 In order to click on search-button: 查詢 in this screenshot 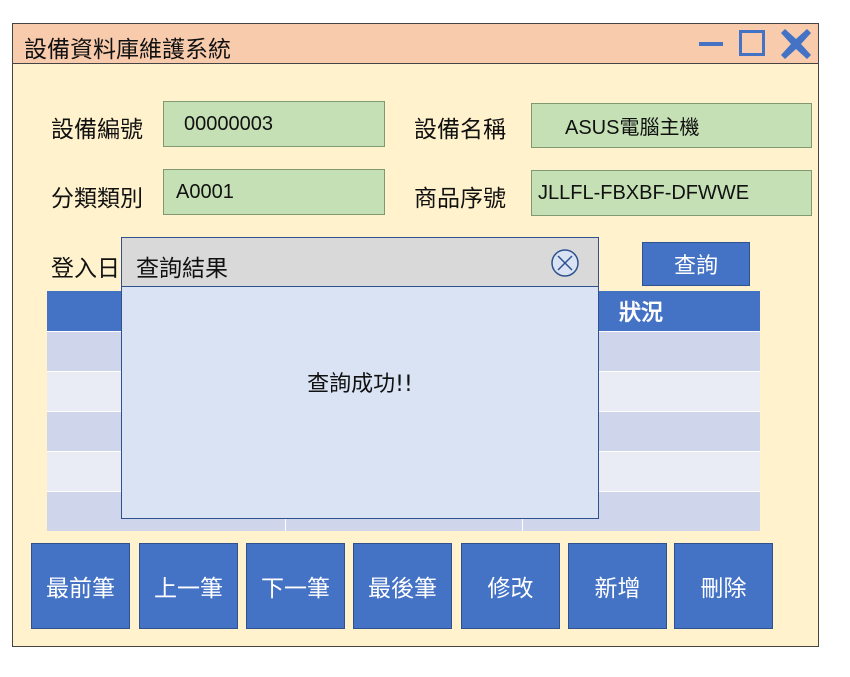, I will do `click(696, 264)`.